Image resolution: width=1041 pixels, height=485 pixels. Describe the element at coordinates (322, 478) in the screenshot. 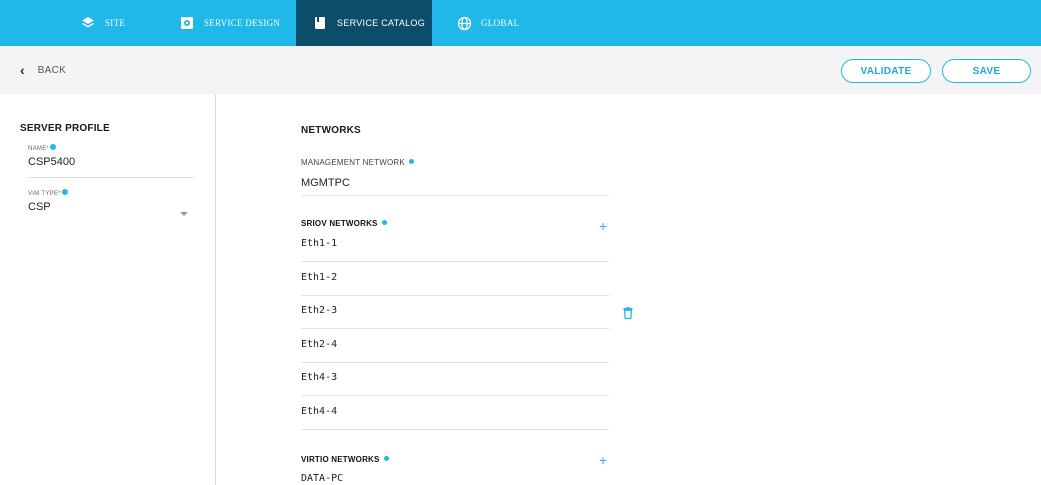

I see `virtio-network-name: DATA-PC` at that location.